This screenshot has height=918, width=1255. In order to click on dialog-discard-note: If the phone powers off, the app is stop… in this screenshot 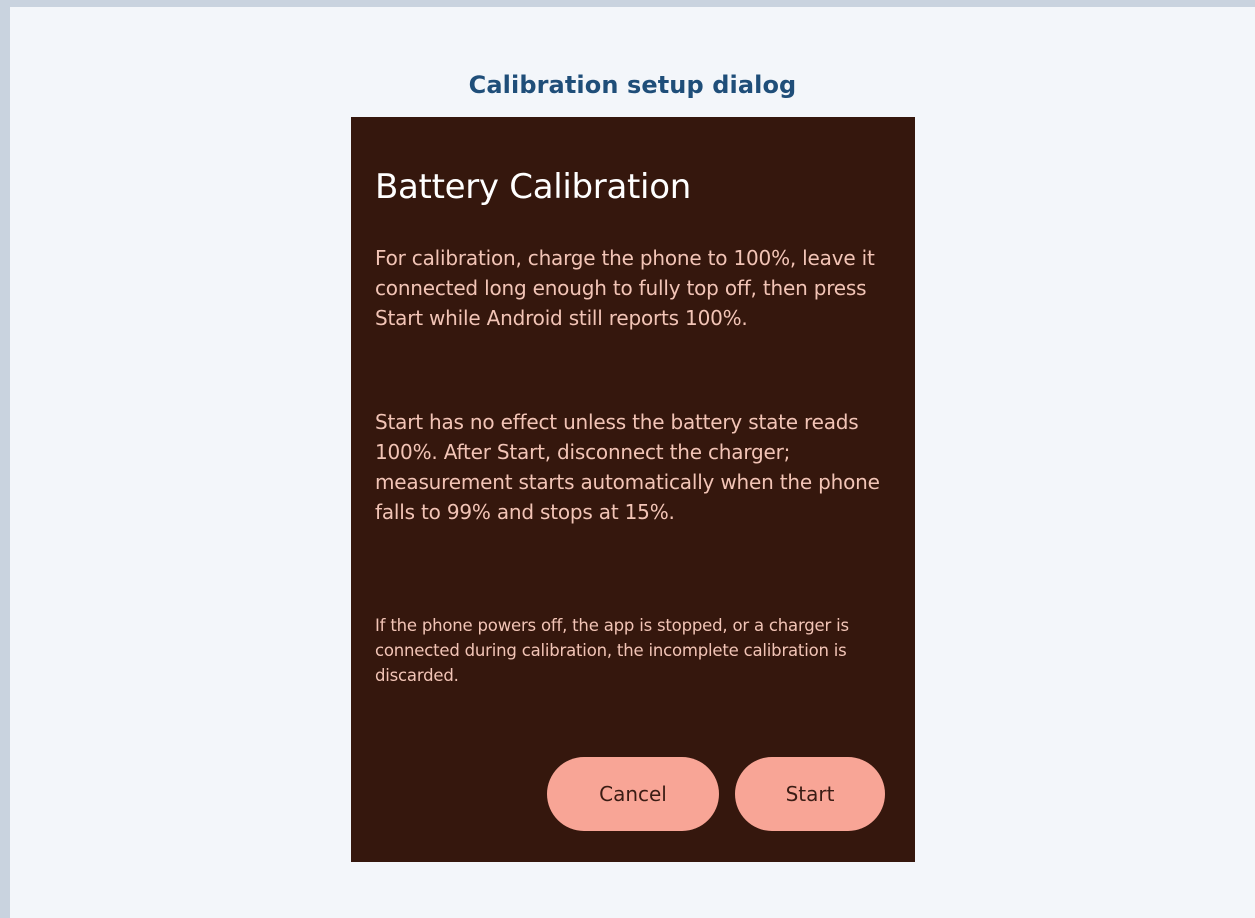, I will do `click(612, 650)`.